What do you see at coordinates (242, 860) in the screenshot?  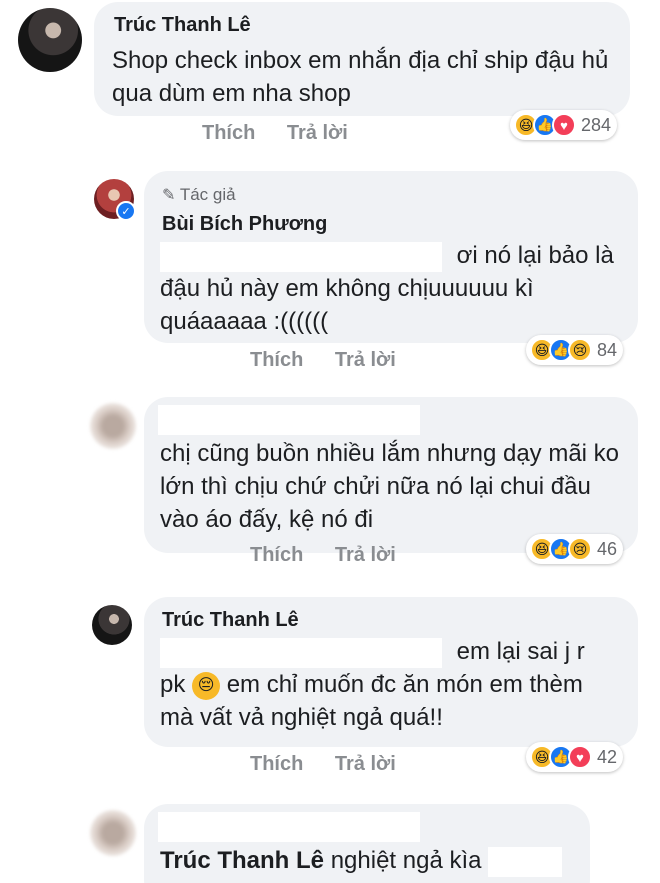 I see `mention-link: Trúc Thanh Lê` at bounding box center [242, 860].